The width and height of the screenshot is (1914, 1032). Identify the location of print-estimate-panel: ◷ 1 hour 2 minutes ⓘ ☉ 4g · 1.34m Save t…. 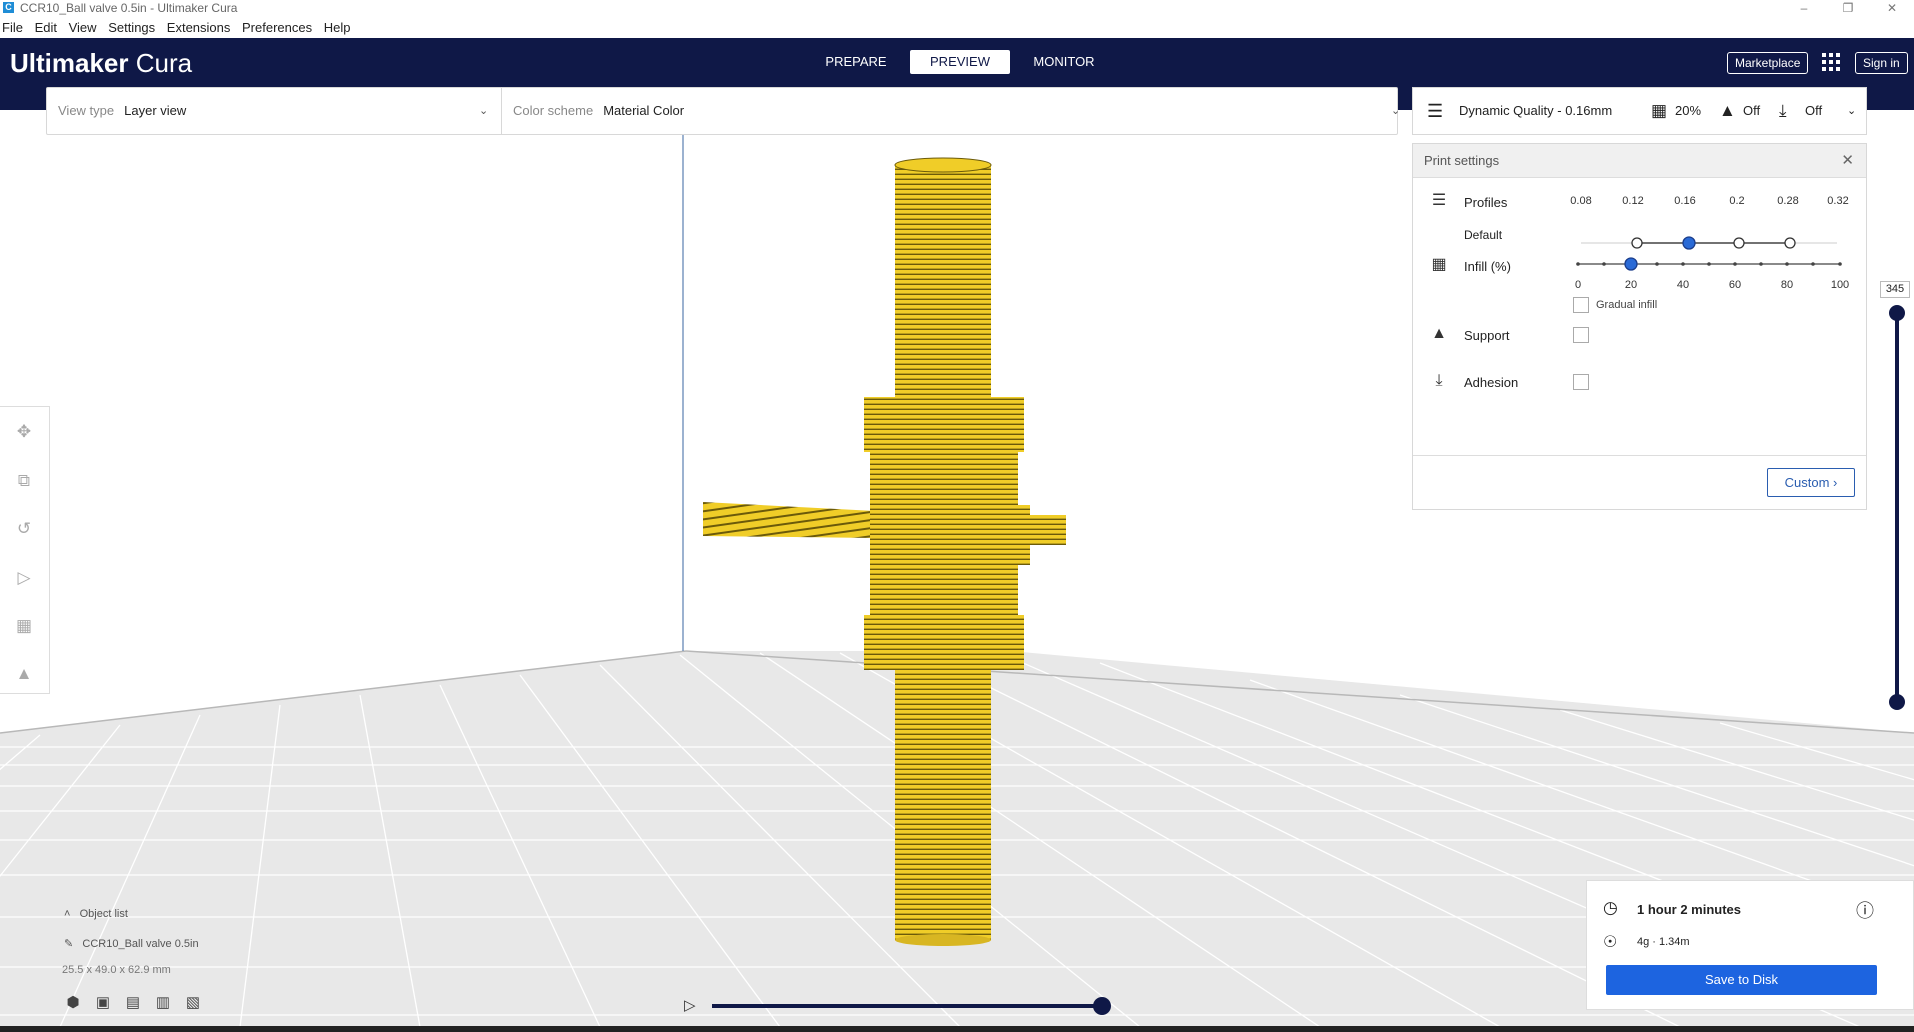
(1750, 945).